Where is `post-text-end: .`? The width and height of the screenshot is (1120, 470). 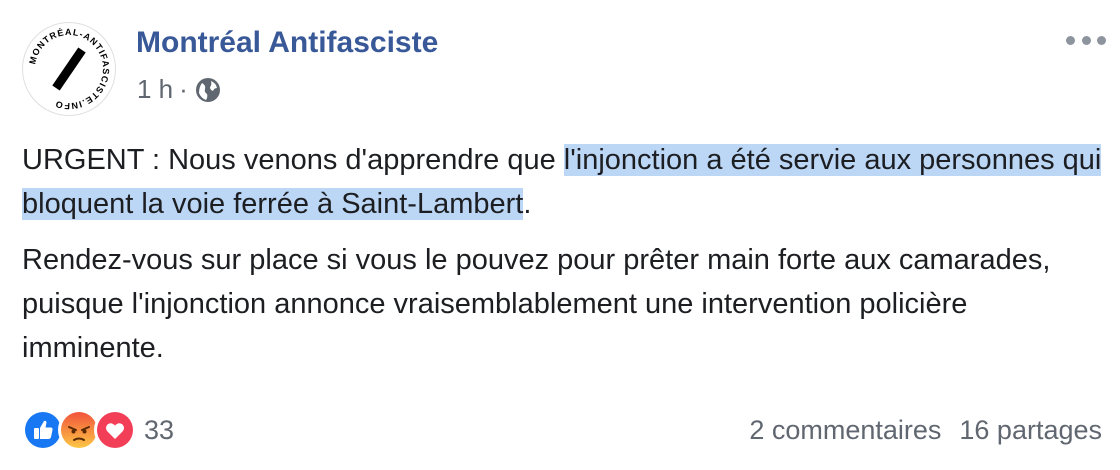
post-text-end: . is located at coordinates (527, 204).